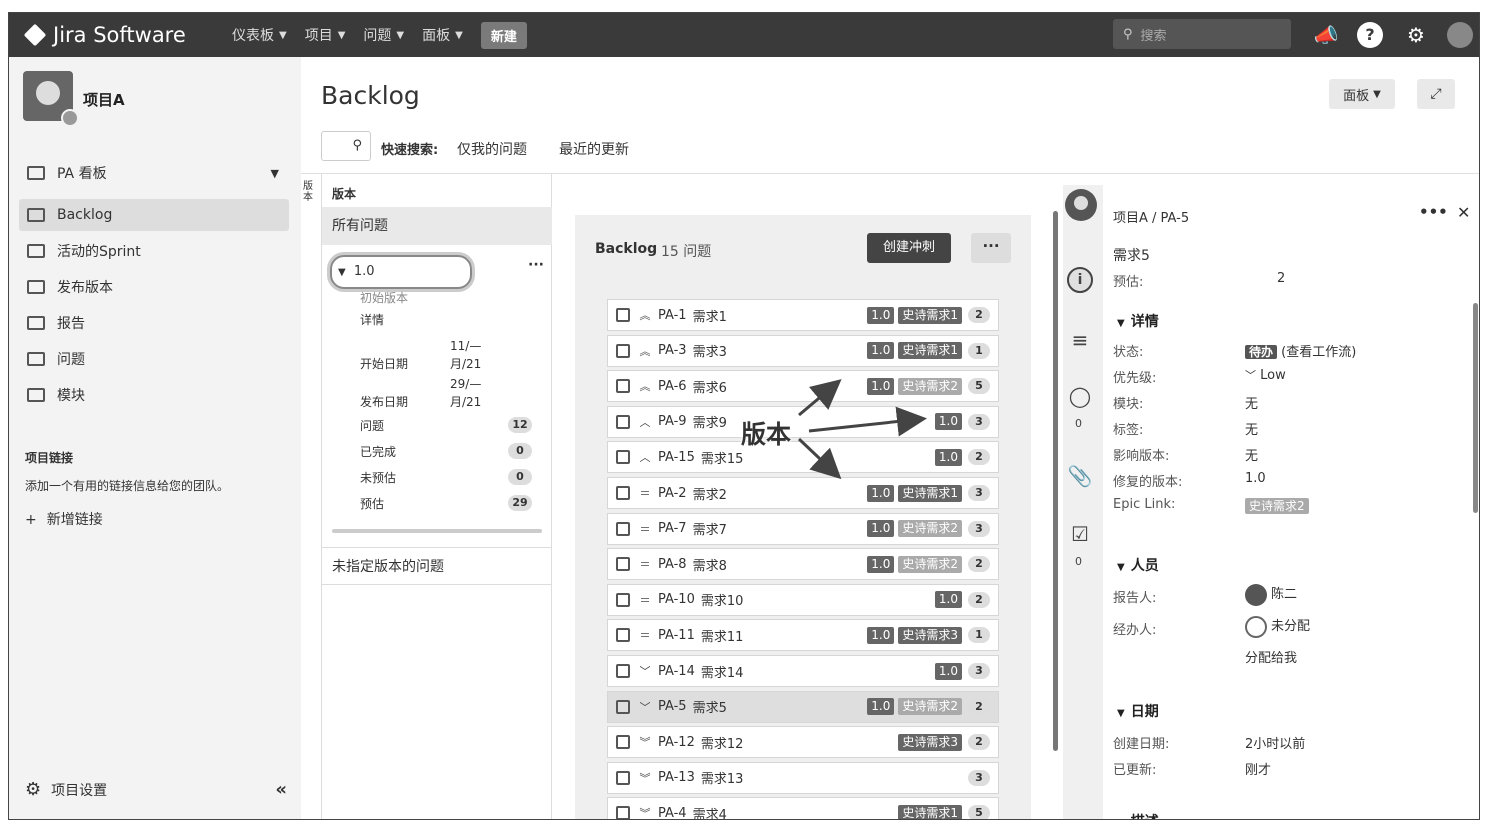  Describe the element at coordinates (154, 215) in the screenshot. I see `sidebar-item-backlog: Backlog` at that location.